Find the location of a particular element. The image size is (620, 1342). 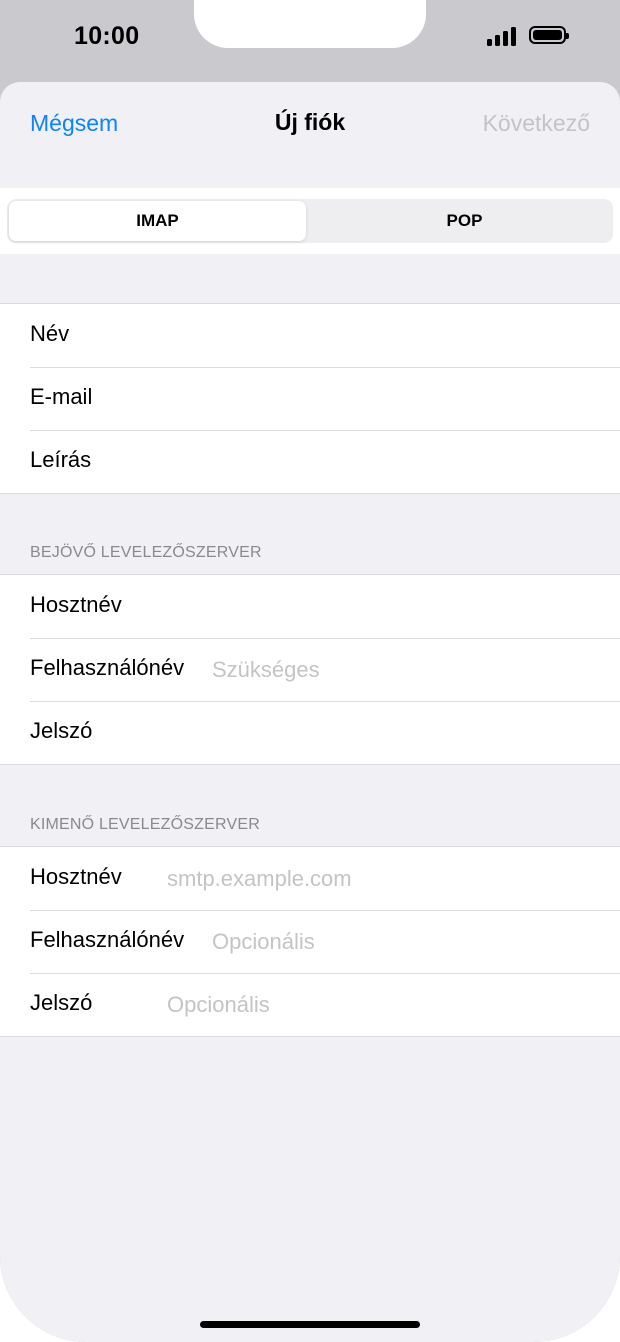

incoming-password-field: Jelszó is located at coordinates (310, 732).